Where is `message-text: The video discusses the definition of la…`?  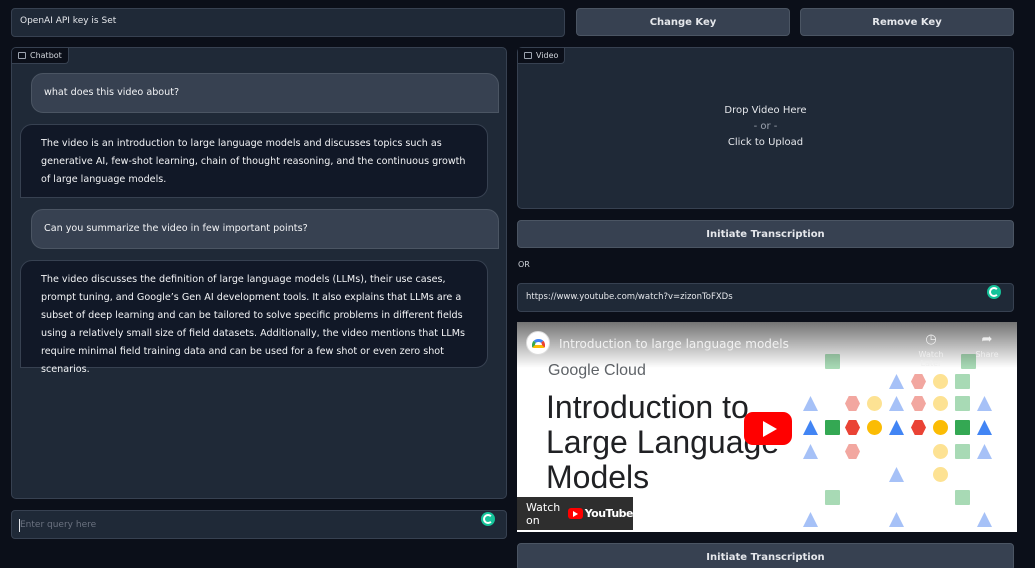 message-text: The video discusses the definition of la… is located at coordinates (253, 324).